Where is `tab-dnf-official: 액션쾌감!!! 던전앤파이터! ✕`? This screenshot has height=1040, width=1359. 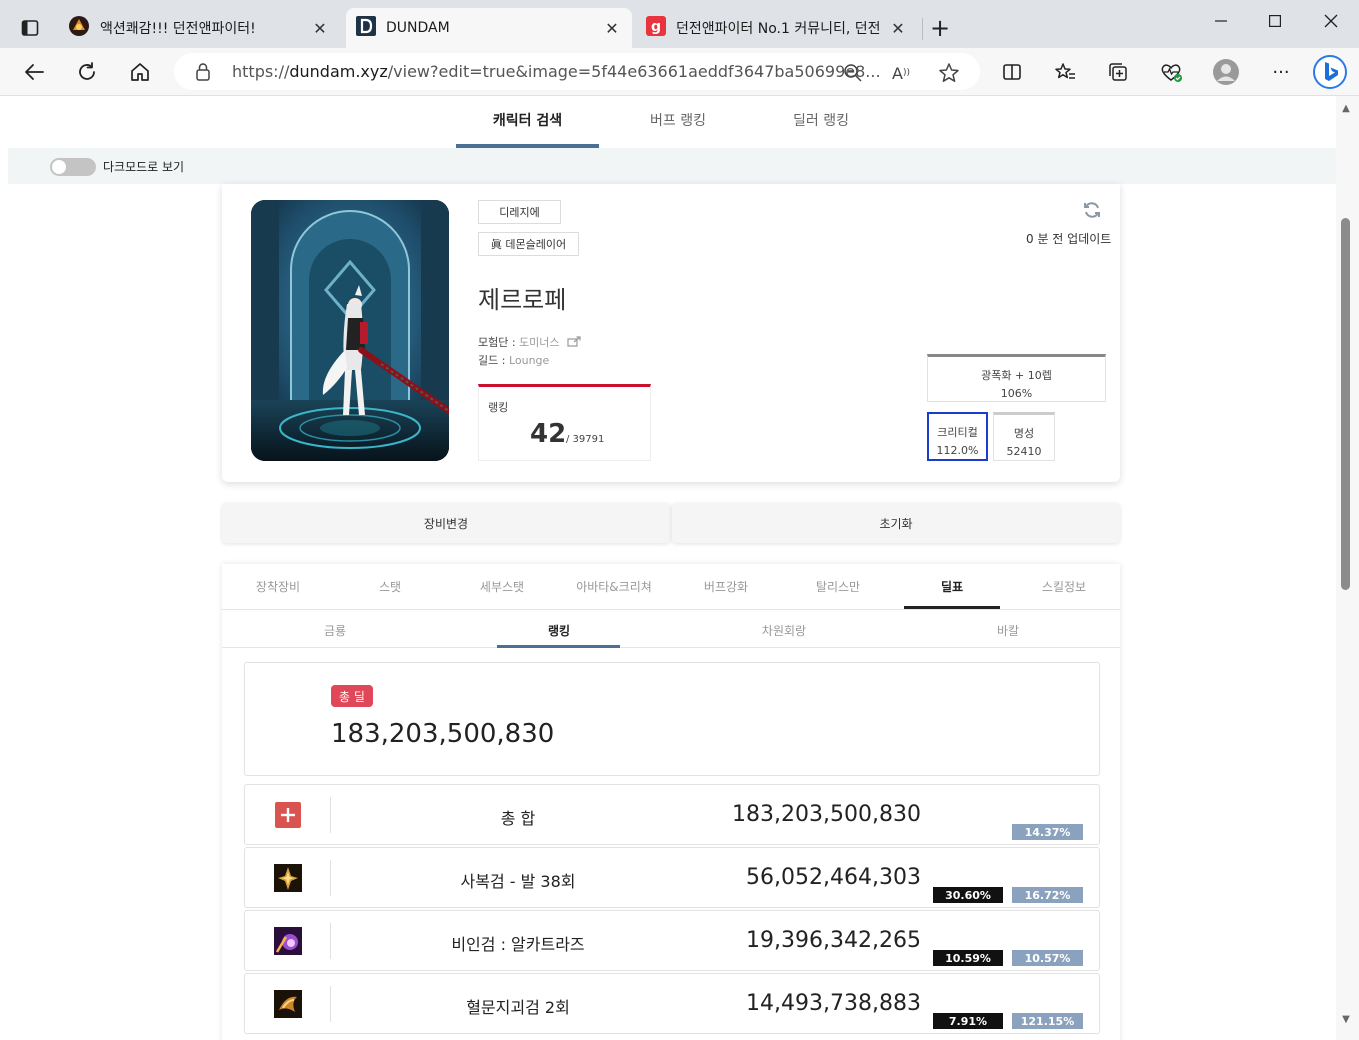 tab-dnf-official: 액션쾌감!!! 던전앤파이터! ✕ is located at coordinates (199, 28).